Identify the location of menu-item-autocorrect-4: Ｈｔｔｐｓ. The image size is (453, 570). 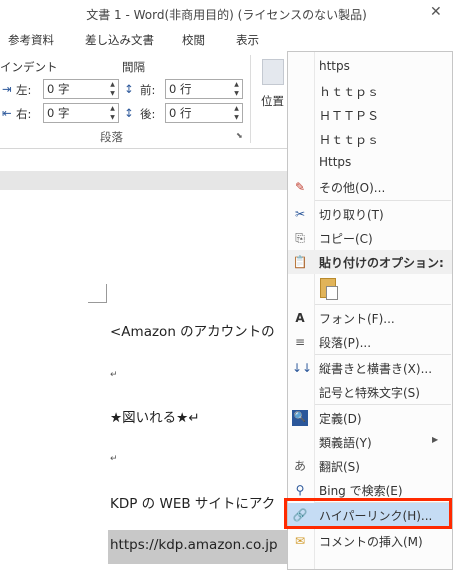
(370, 139).